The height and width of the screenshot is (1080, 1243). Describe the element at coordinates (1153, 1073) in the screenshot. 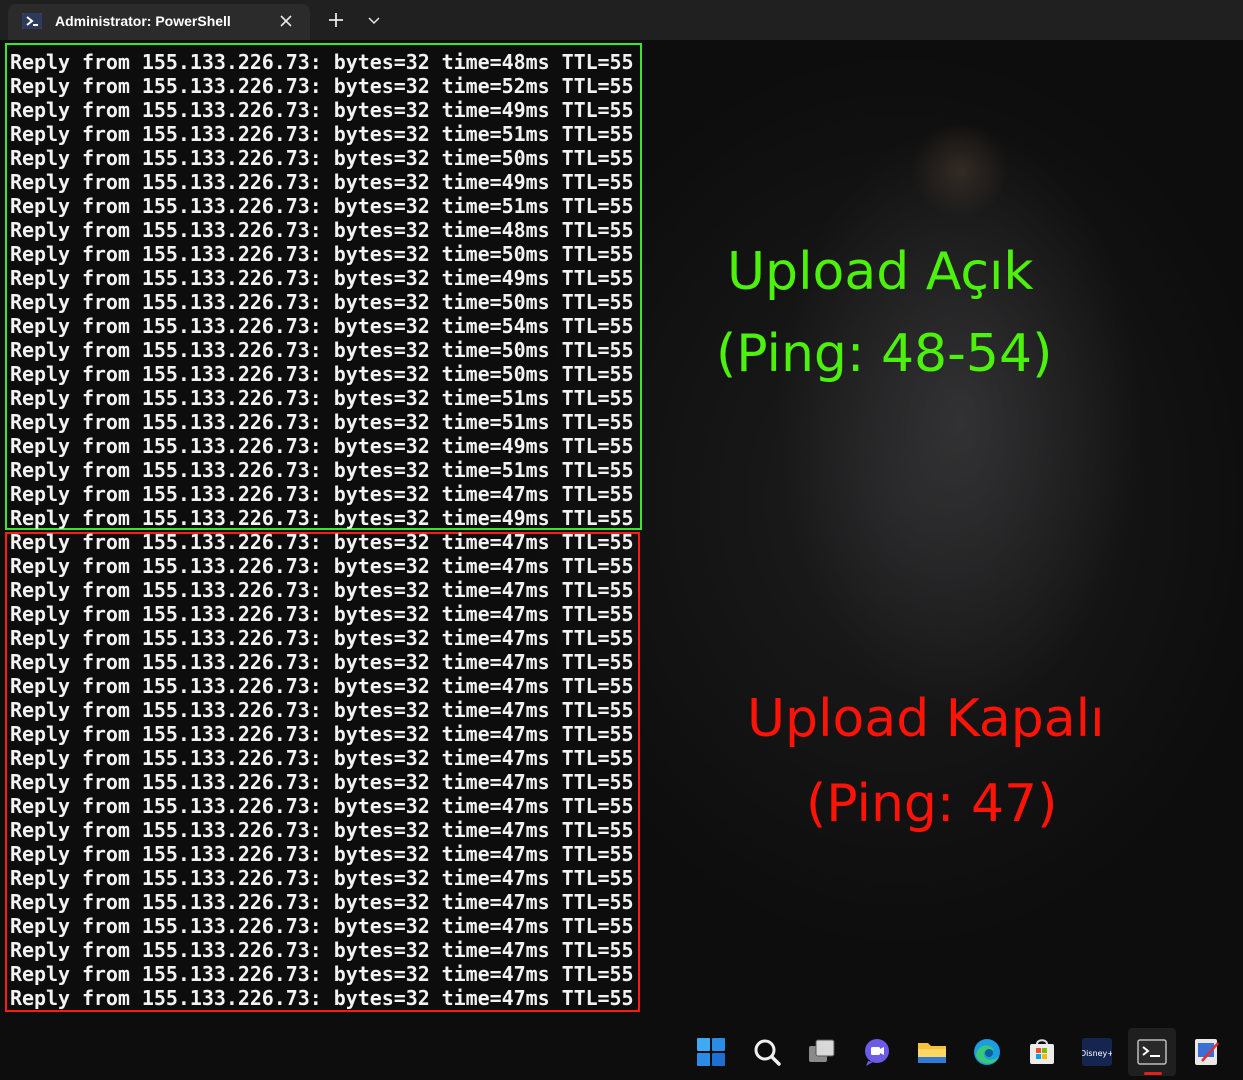

I see `active-app-indicator` at that location.